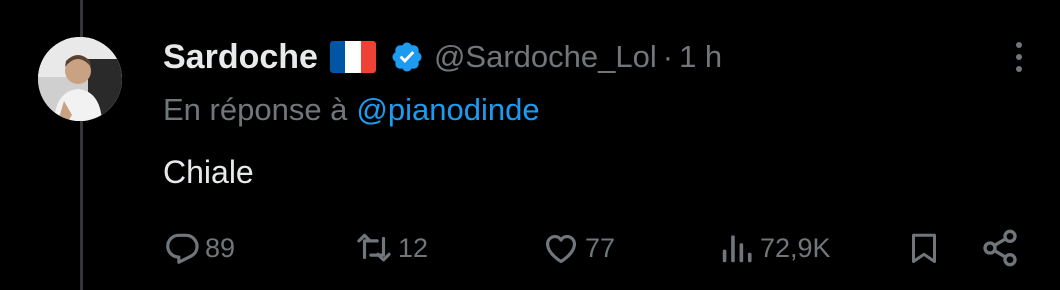  What do you see at coordinates (545, 57) in the screenshot?
I see `author-handle: @Sardoche_Lol` at bounding box center [545, 57].